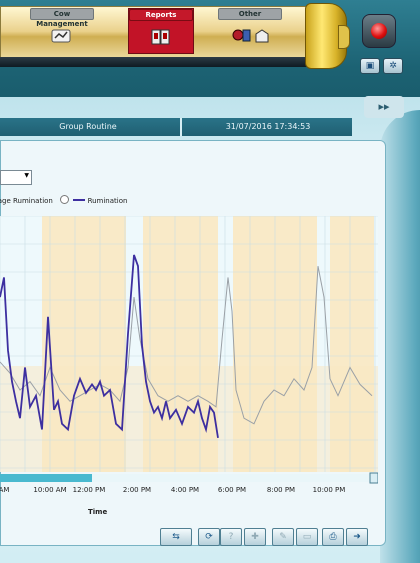 The image size is (420, 563). I want to click on double-chevron-right-icon: ▸▸, so click(384, 106).